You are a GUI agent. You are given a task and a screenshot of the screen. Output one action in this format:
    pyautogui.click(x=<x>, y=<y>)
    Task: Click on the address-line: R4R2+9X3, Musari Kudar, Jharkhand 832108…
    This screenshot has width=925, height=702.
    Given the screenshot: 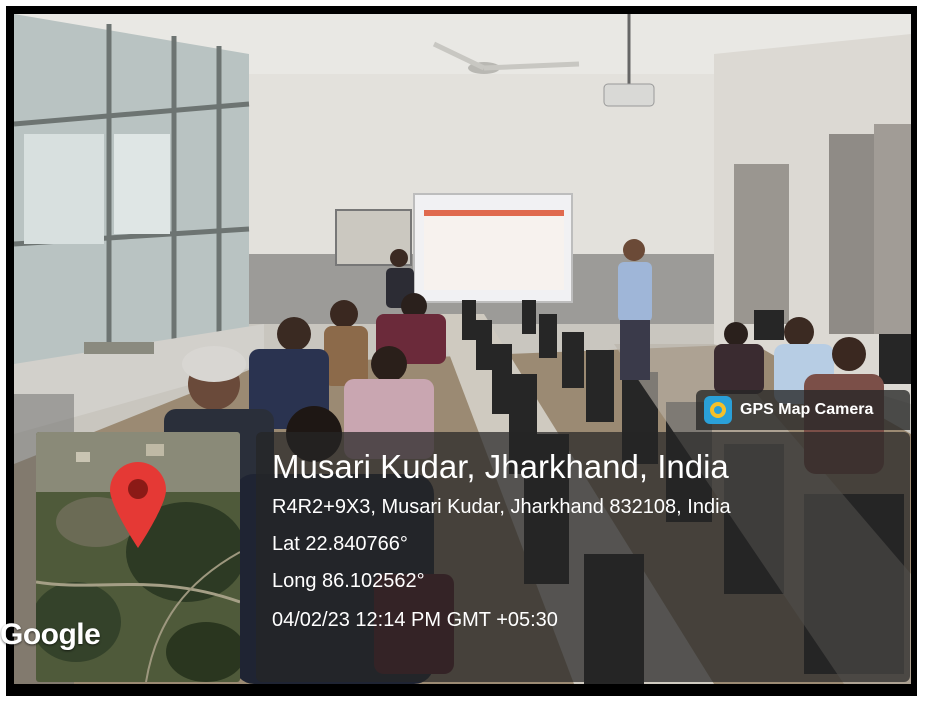 What is the action you would take?
    pyautogui.click(x=501, y=507)
    